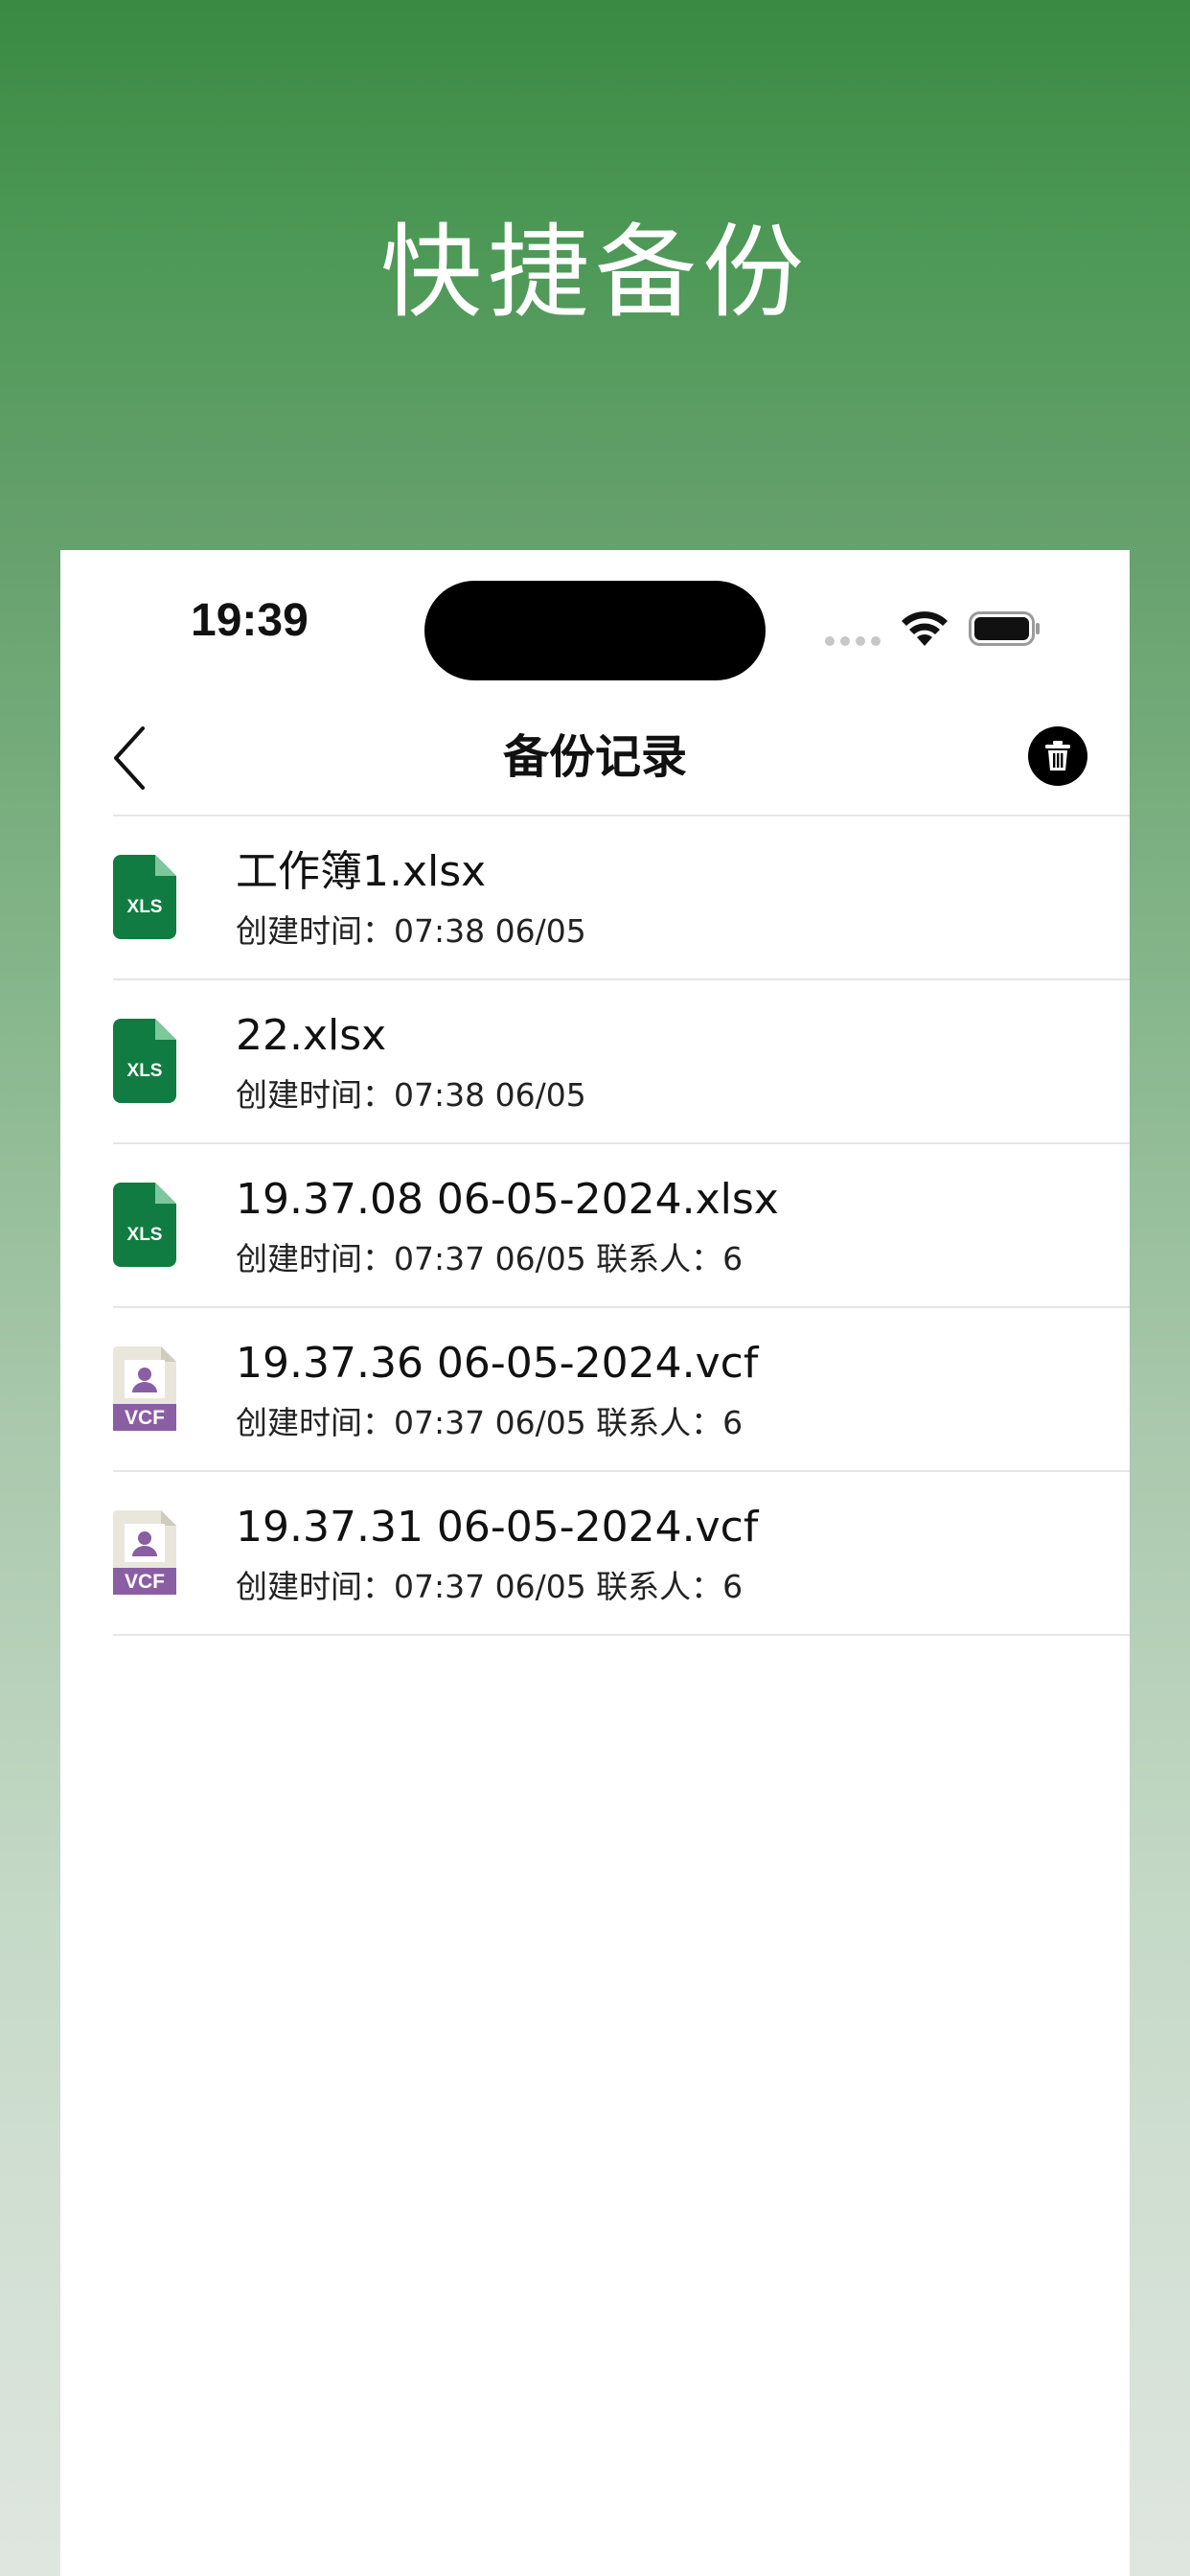  I want to click on file-name: 22.xlsx, so click(311, 1035).